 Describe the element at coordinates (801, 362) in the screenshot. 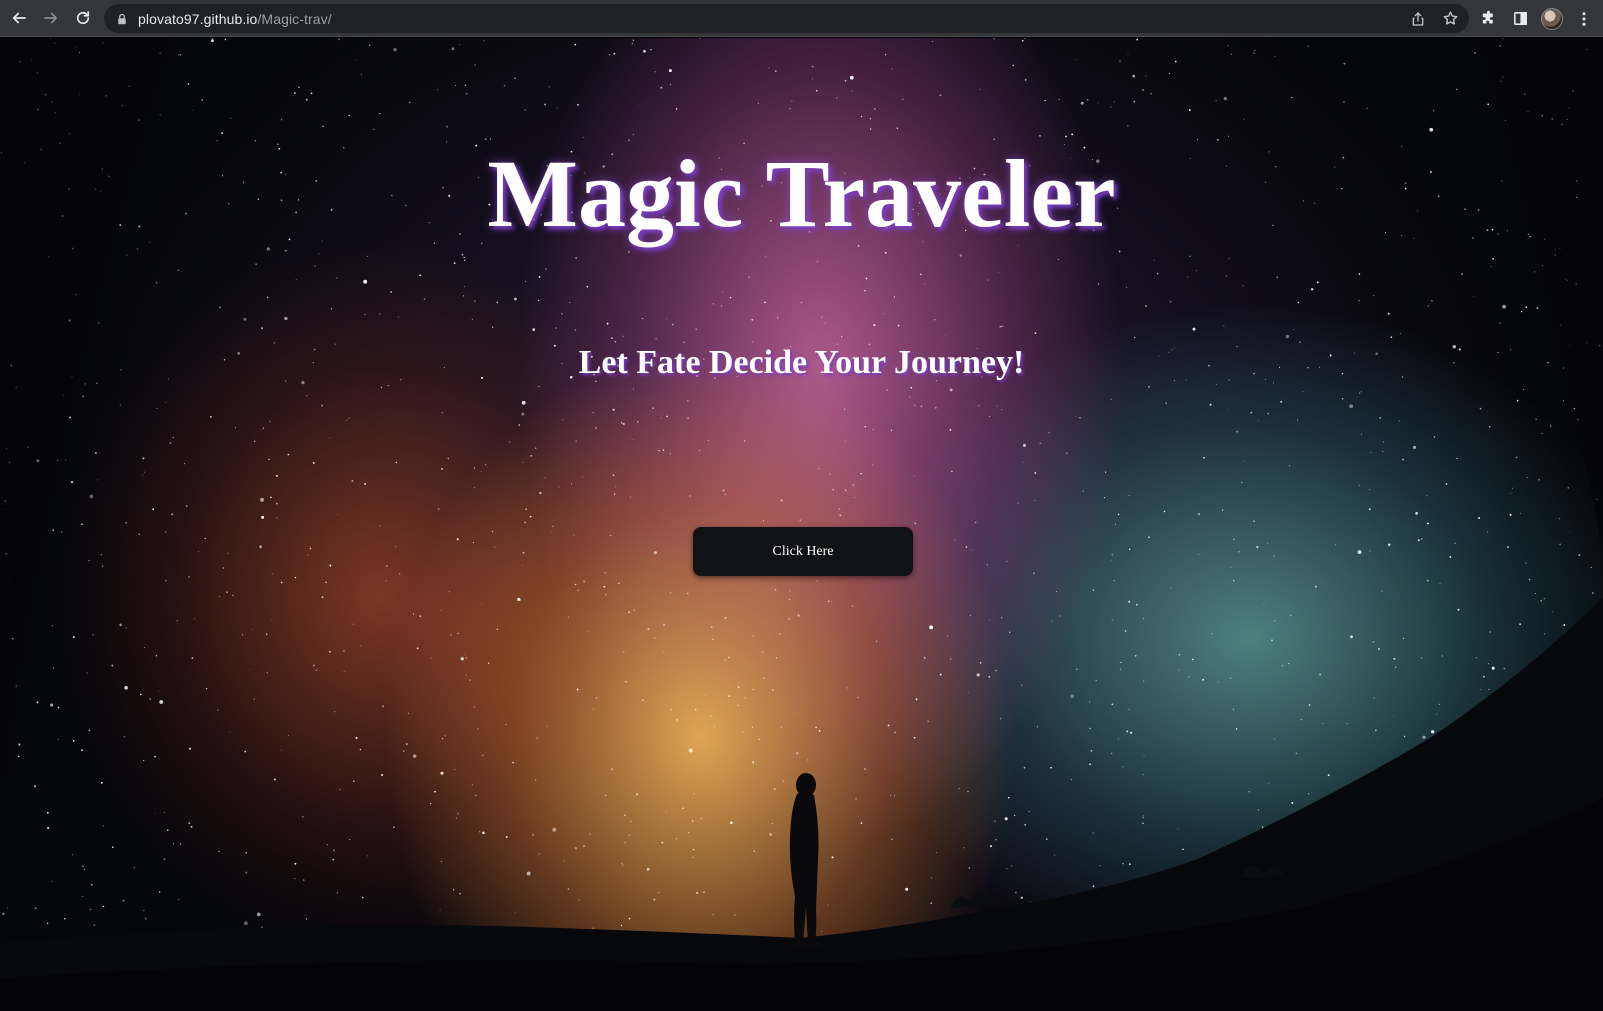

I see `page-subtitle: Let Fate Decide Your Journey!` at that location.